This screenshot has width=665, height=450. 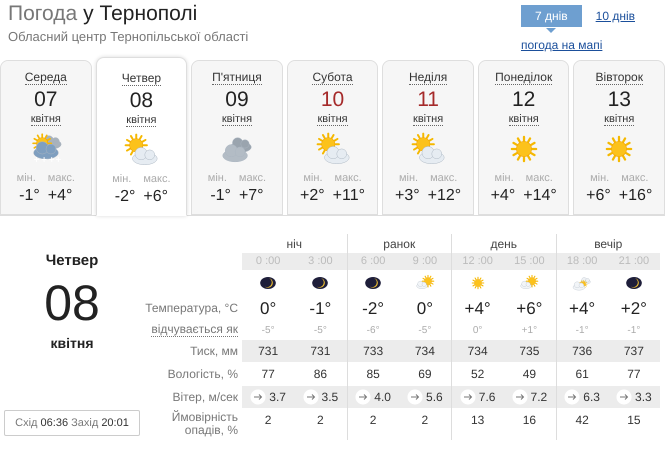 What do you see at coordinates (237, 100) in the screenshot?
I see `date-number: 09` at bounding box center [237, 100].